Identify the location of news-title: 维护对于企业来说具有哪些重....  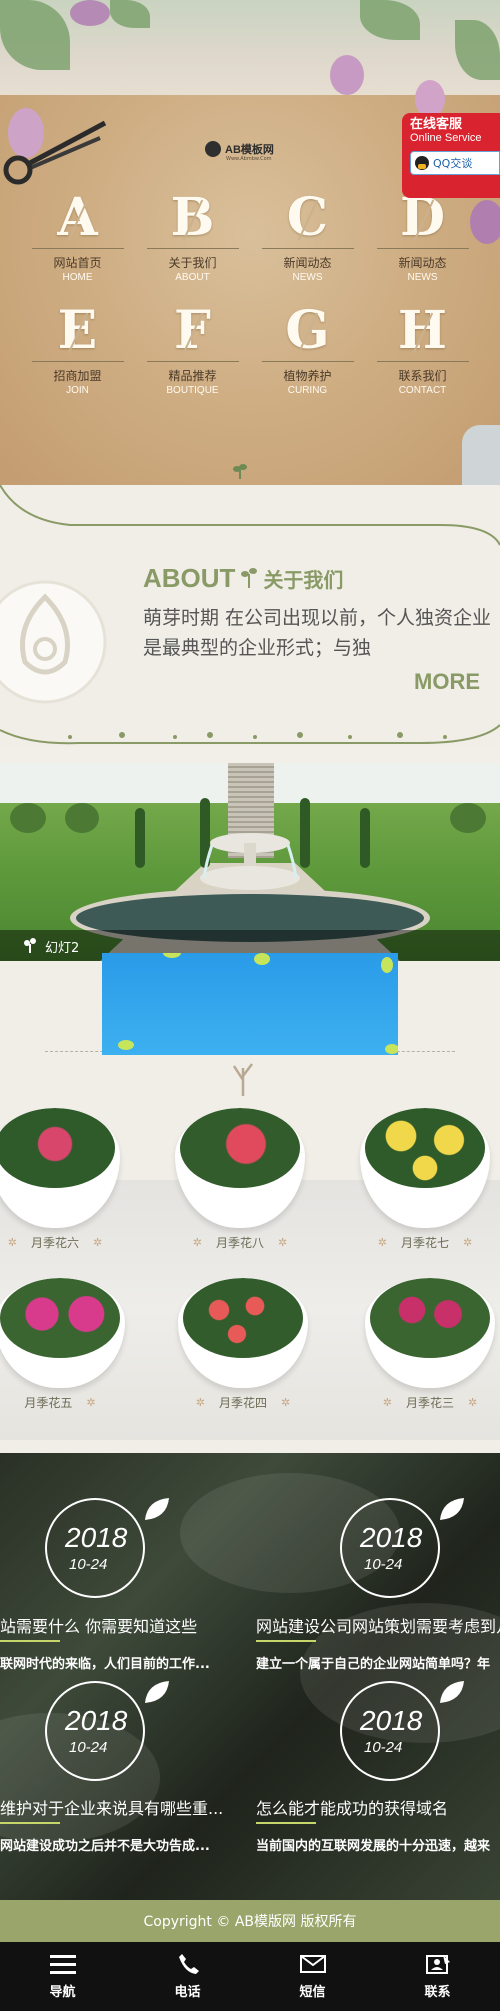
(111, 1807).